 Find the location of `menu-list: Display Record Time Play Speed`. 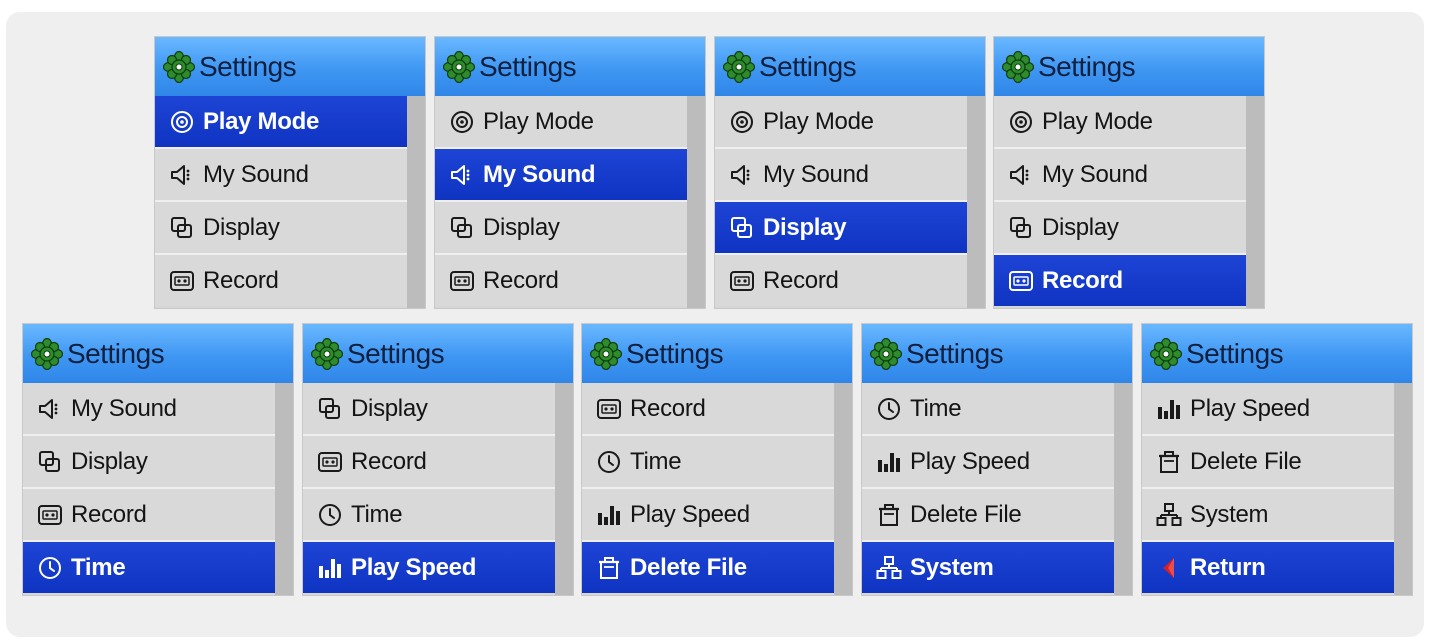

menu-list: Display Record Time Play Speed is located at coordinates (429, 489).